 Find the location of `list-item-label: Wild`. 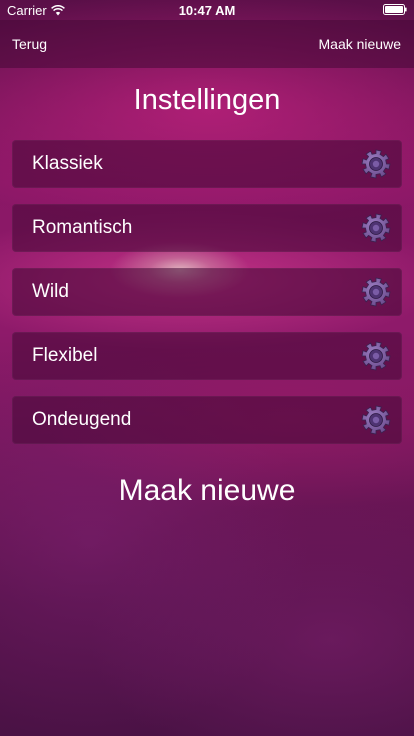

list-item-label: Wild is located at coordinates (50, 291).